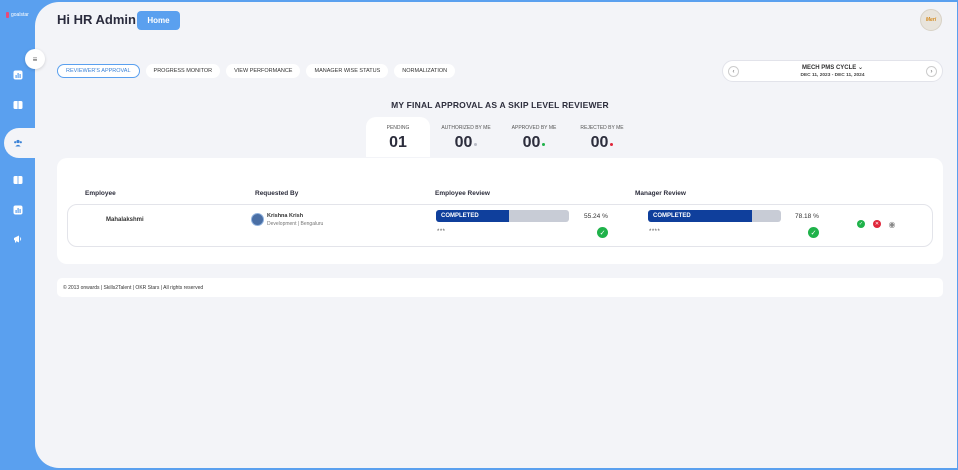 This screenshot has height=470, width=958. I want to click on stat-label: PENDING, so click(398, 128).